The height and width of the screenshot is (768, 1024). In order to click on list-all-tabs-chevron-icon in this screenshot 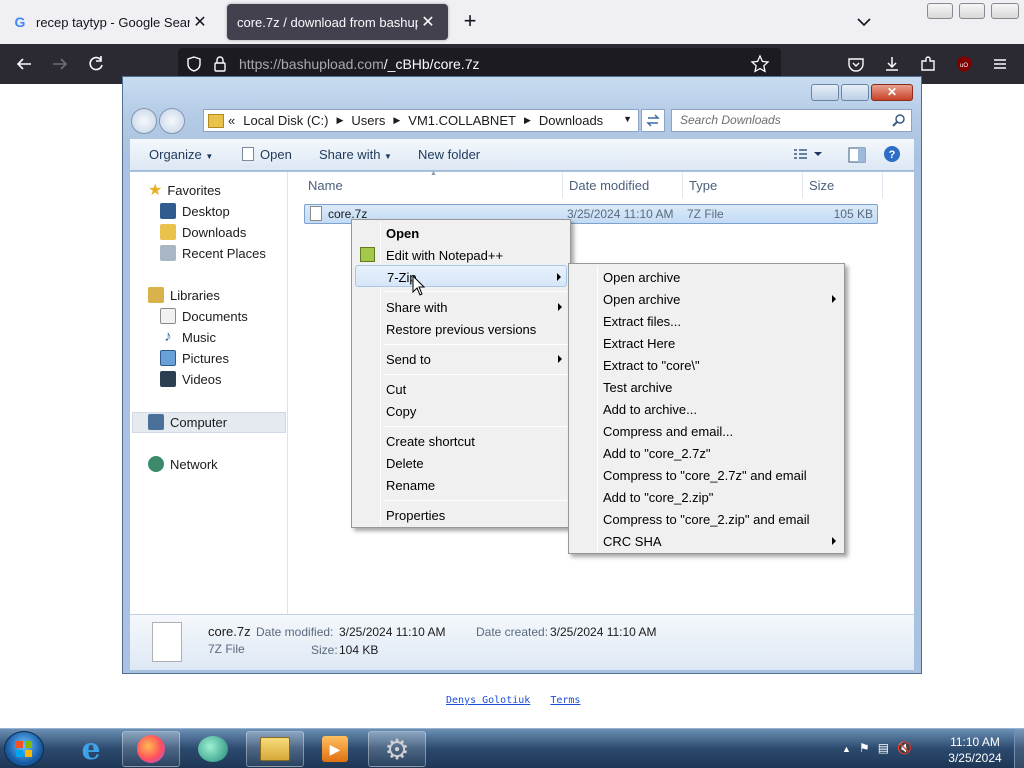, I will do `click(864, 22)`.